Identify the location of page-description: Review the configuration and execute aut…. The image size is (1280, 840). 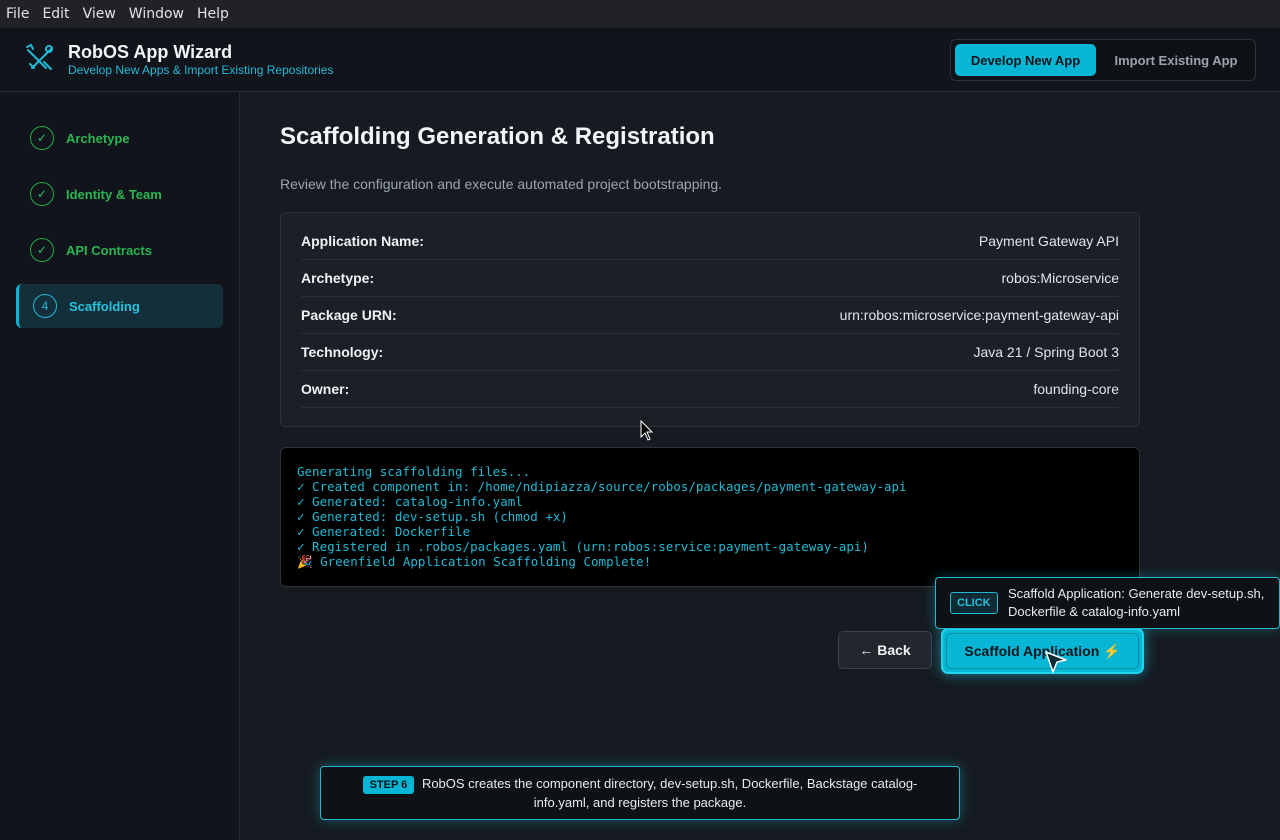
(501, 184).